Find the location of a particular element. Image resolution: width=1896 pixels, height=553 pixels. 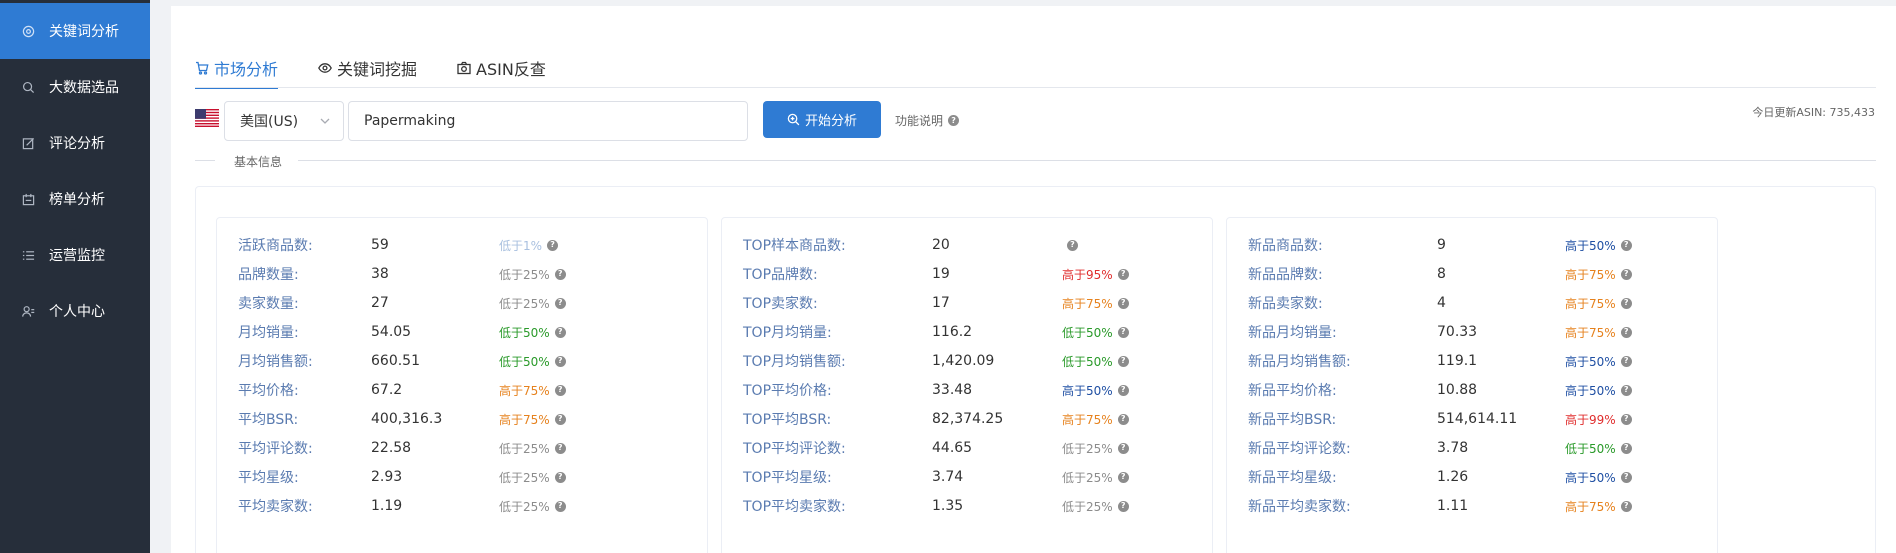

stat-label: TOP卖家数: is located at coordinates (780, 304).